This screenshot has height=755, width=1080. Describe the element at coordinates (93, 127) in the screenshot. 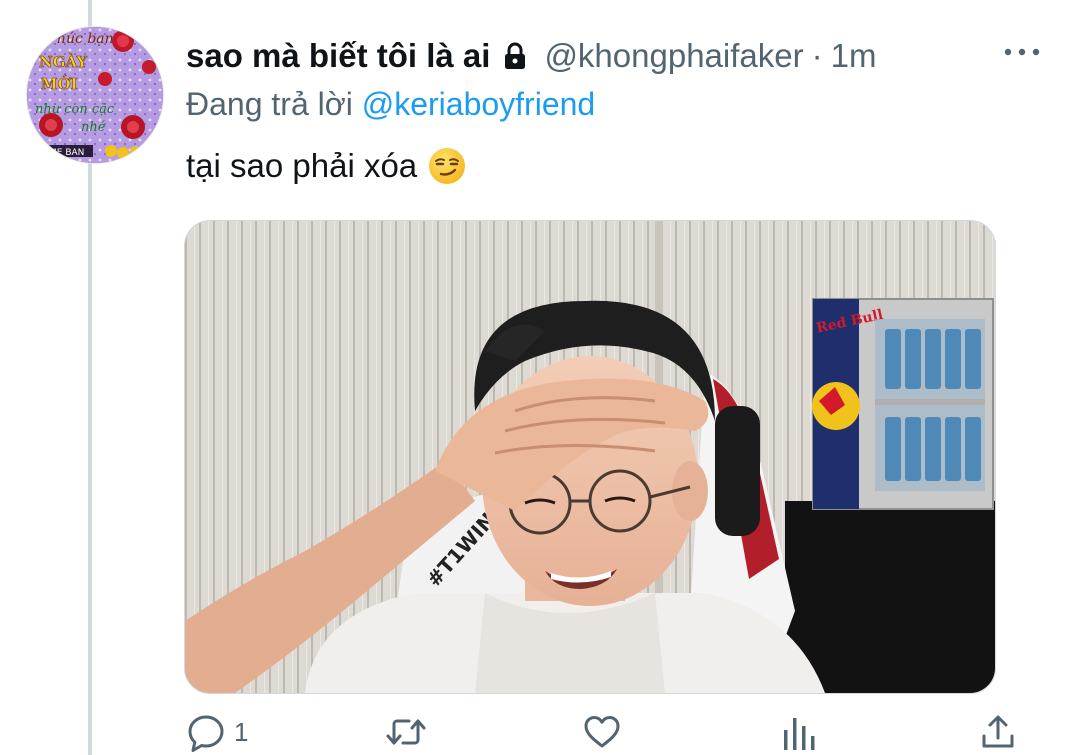

I see `avatar-text-5: nhé` at that location.